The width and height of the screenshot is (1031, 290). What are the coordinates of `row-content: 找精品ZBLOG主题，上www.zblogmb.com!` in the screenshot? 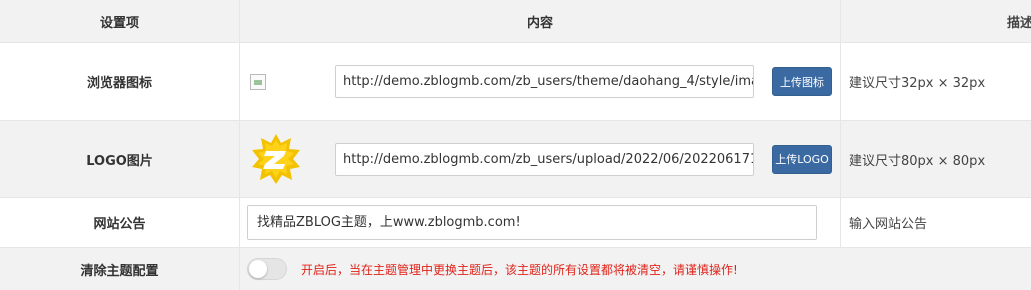 It's located at (540, 222).